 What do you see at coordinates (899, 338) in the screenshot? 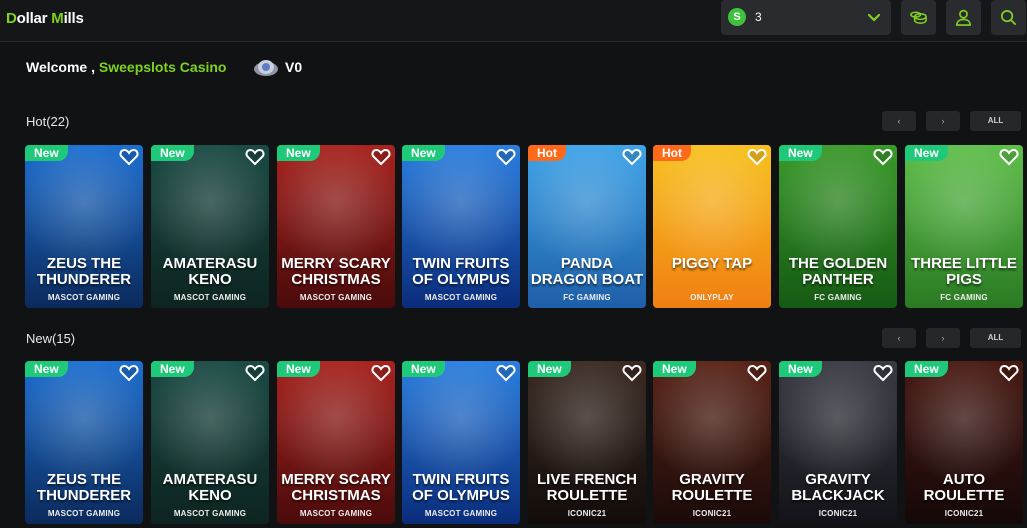
I see `new-prev-button: ‹` at bounding box center [899, 338].